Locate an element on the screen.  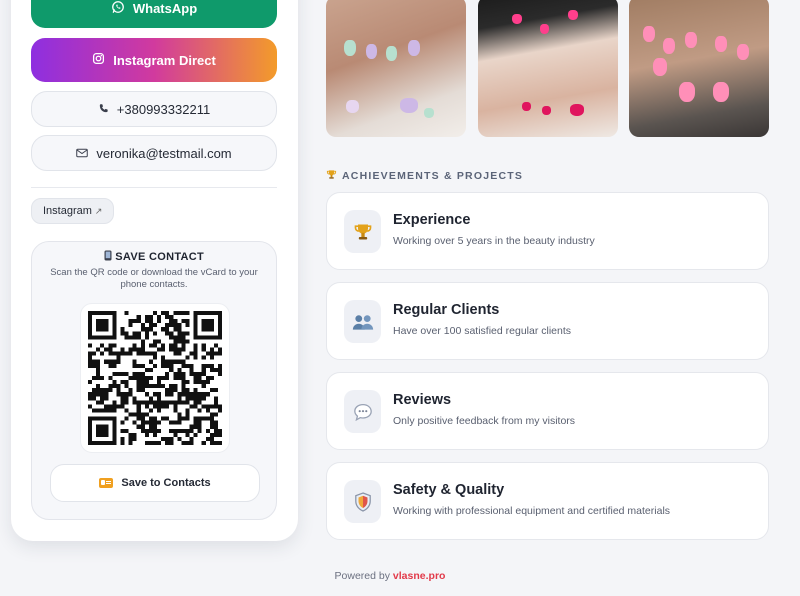
social-link-instagram: Instagram ↗ is located at coordinates (73, 211).